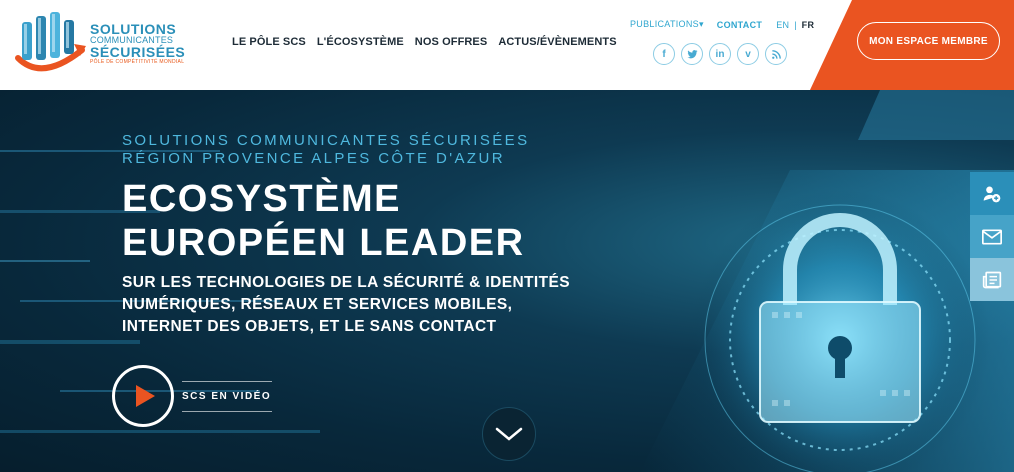 This screenshot has width=1014, height=472. I want to click on hero-headline: ECOSYSTÈME EUROPÉEN LEADER, so click(323, 221).